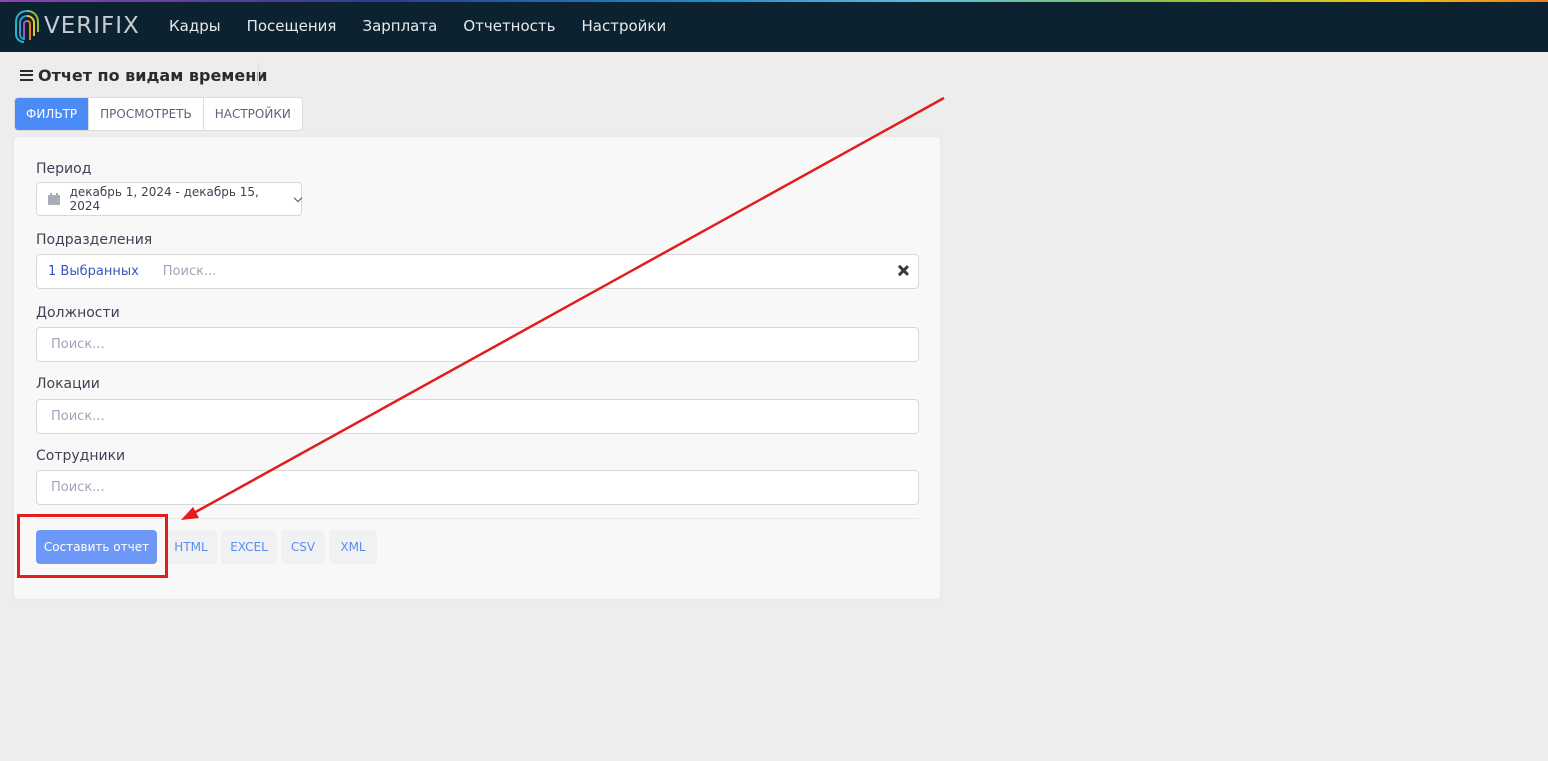  I want to click on divisions-multiselect: 1 Выбранных, so click(477, 271).